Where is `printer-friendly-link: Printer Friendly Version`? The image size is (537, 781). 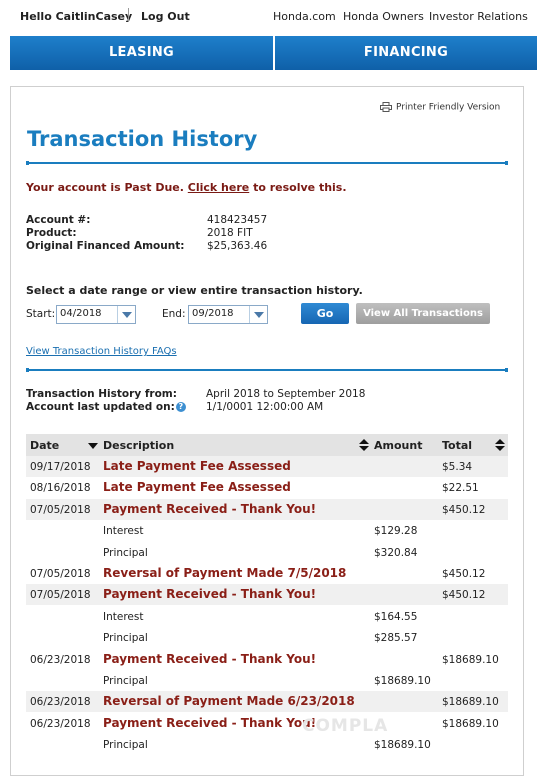
printer-friendly-link: Printer Friendly Version is located at coordinates (440, 107).